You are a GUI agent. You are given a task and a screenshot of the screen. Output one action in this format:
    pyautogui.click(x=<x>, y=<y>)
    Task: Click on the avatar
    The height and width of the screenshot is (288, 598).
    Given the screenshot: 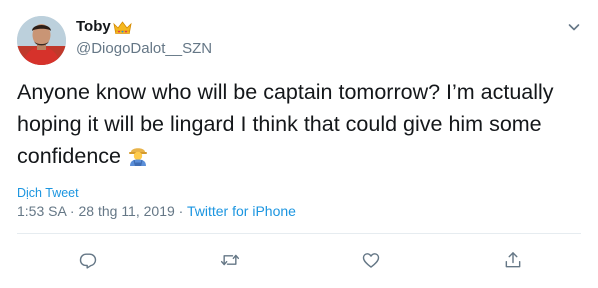 What is the action you would take?
    pyautogui.click(x=41, y=40)
    